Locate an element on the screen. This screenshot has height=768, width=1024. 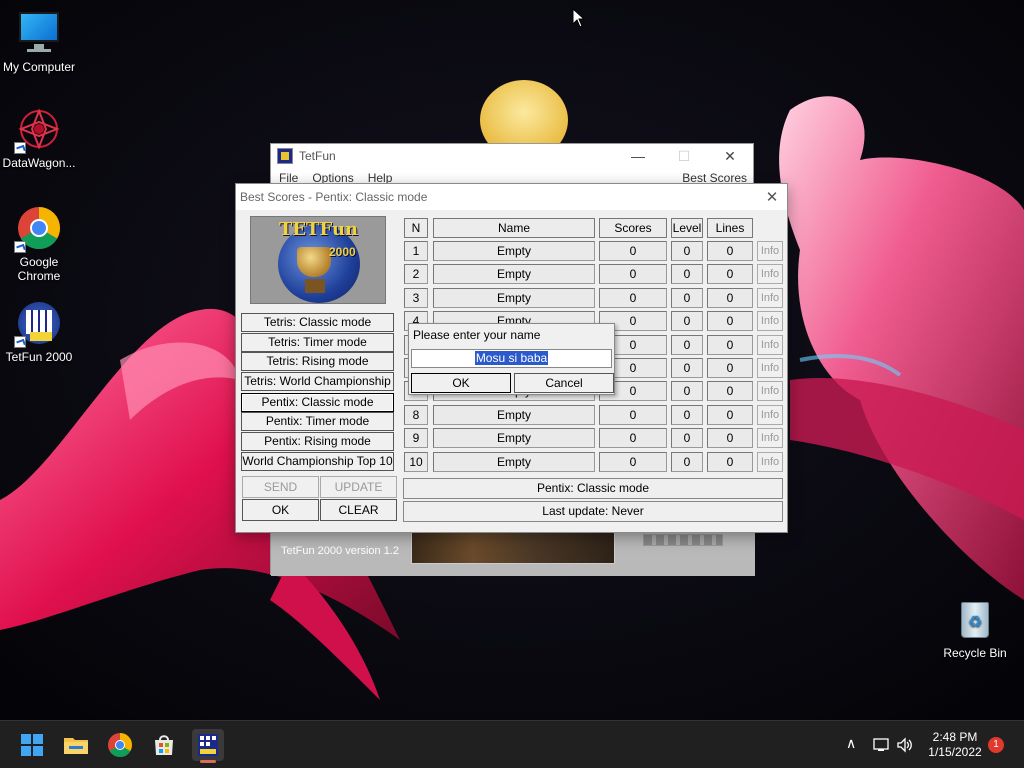
window-controls: — ☐ ✕ is located at coordinates (684, 156).